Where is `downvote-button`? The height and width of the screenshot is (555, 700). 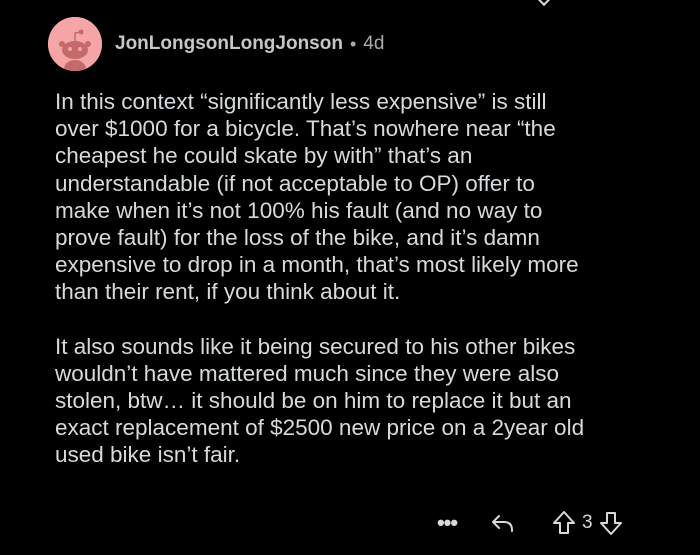
downvote-button is located at coordinates (611, 523).